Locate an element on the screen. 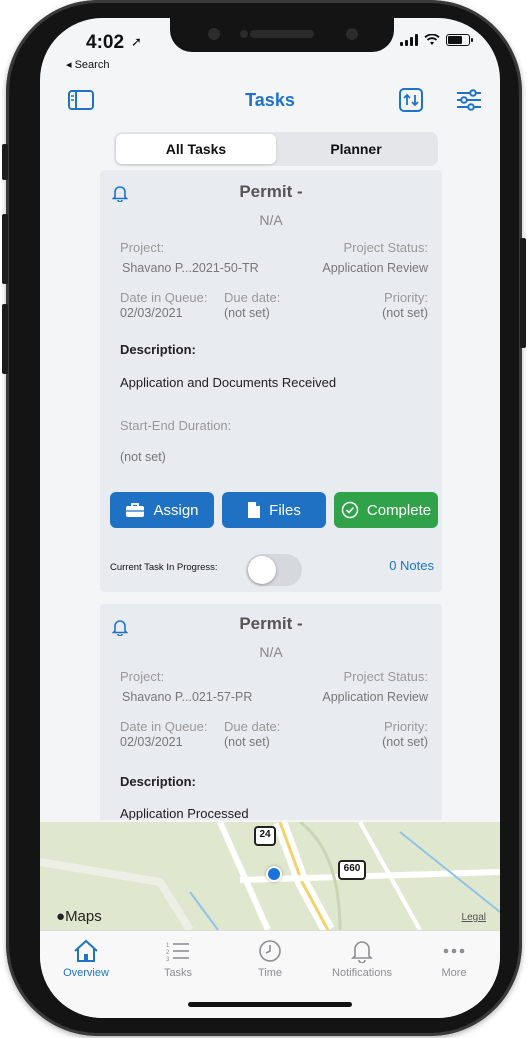 The image size is (528, 1038). clock-icon is located at coordinates (270, 951).